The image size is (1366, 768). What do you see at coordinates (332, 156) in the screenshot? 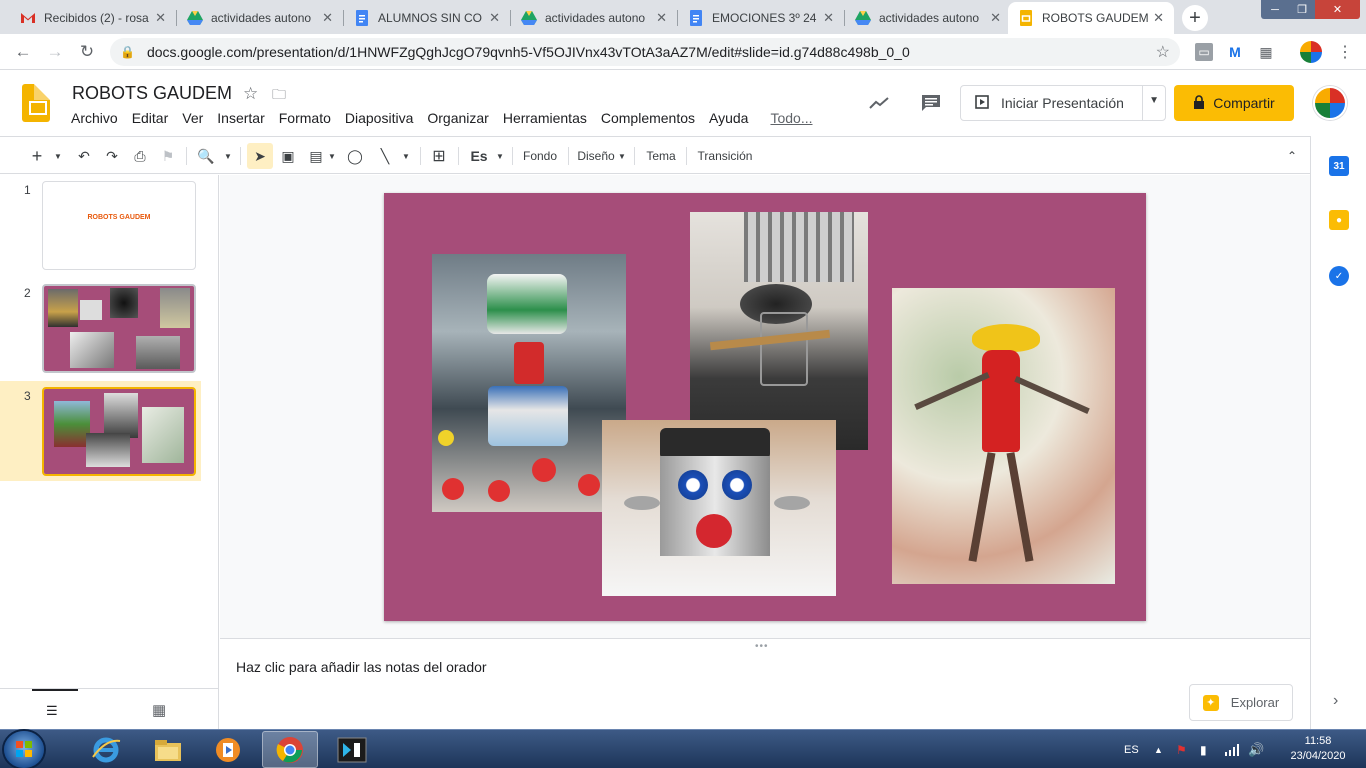
I see `image-dropdown-icon: ▼` at bounding box center [332, 156].